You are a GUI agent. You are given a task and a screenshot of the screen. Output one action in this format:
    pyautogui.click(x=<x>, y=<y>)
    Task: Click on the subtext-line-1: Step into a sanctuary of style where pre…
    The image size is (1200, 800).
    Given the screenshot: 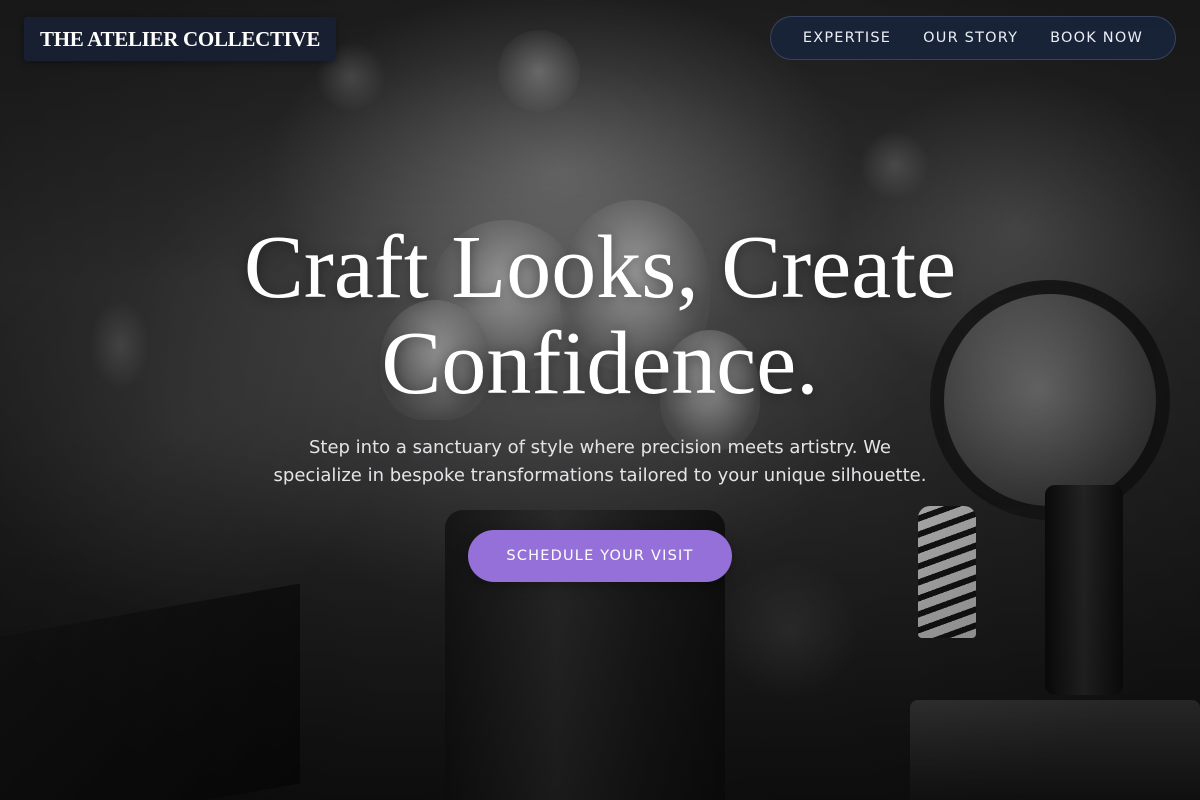 What is the action you would take?
    pyautogui.click(x=600, y=447)
    